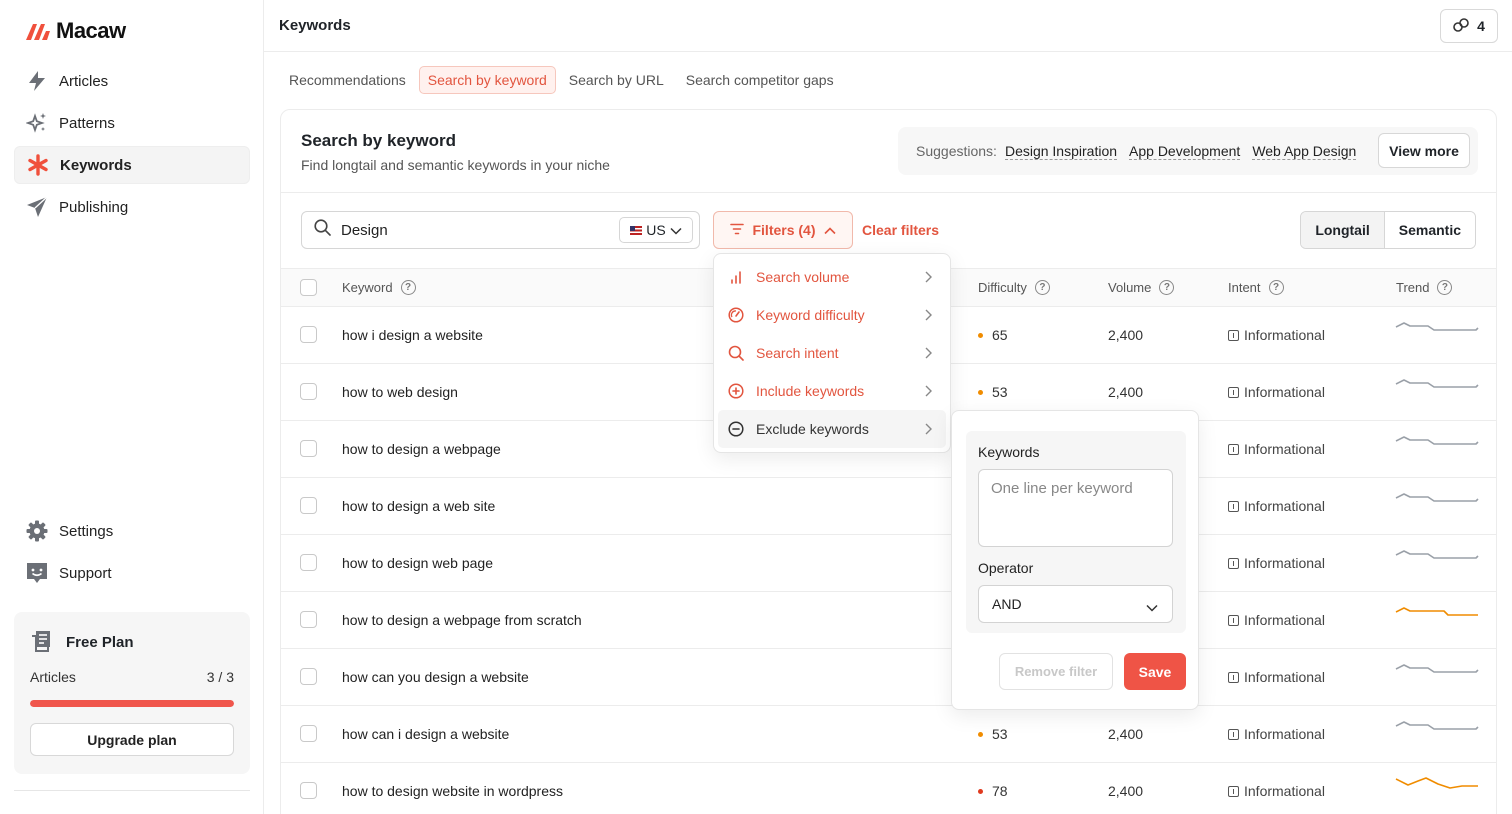  Describe the element at coordinates (132, 573) in the screenshot. I see `sidebar-item-support: Support` at that location.